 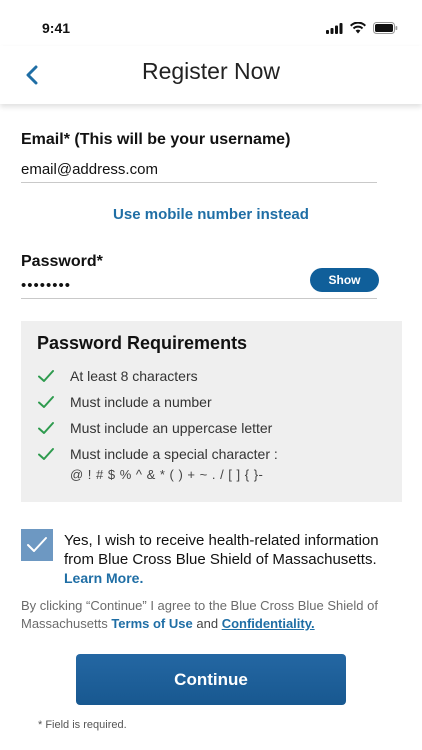 What do you see at coordinates (207, 623) in the screenshot?
I see `terms-and: and` at bounding box center [207, 623].